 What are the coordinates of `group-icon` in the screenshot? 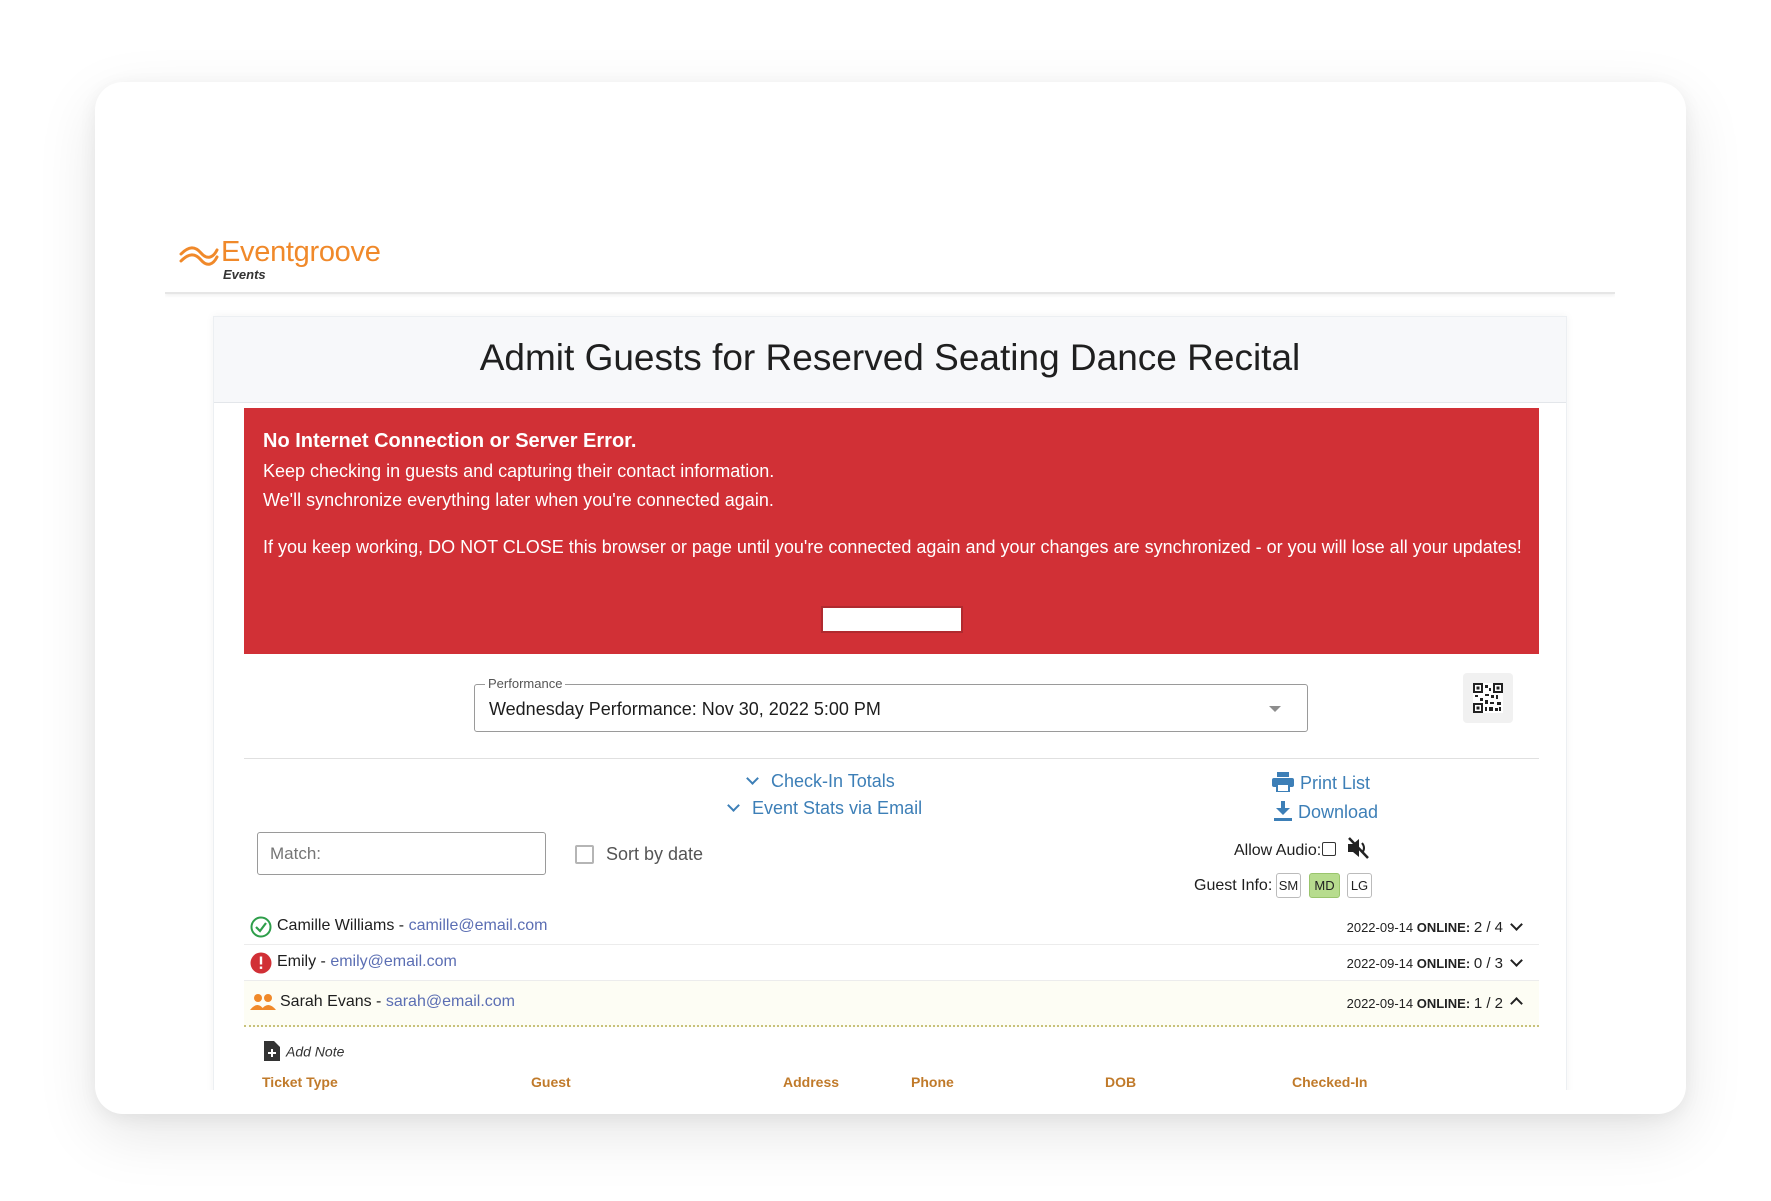 It's located at (263, 1002).